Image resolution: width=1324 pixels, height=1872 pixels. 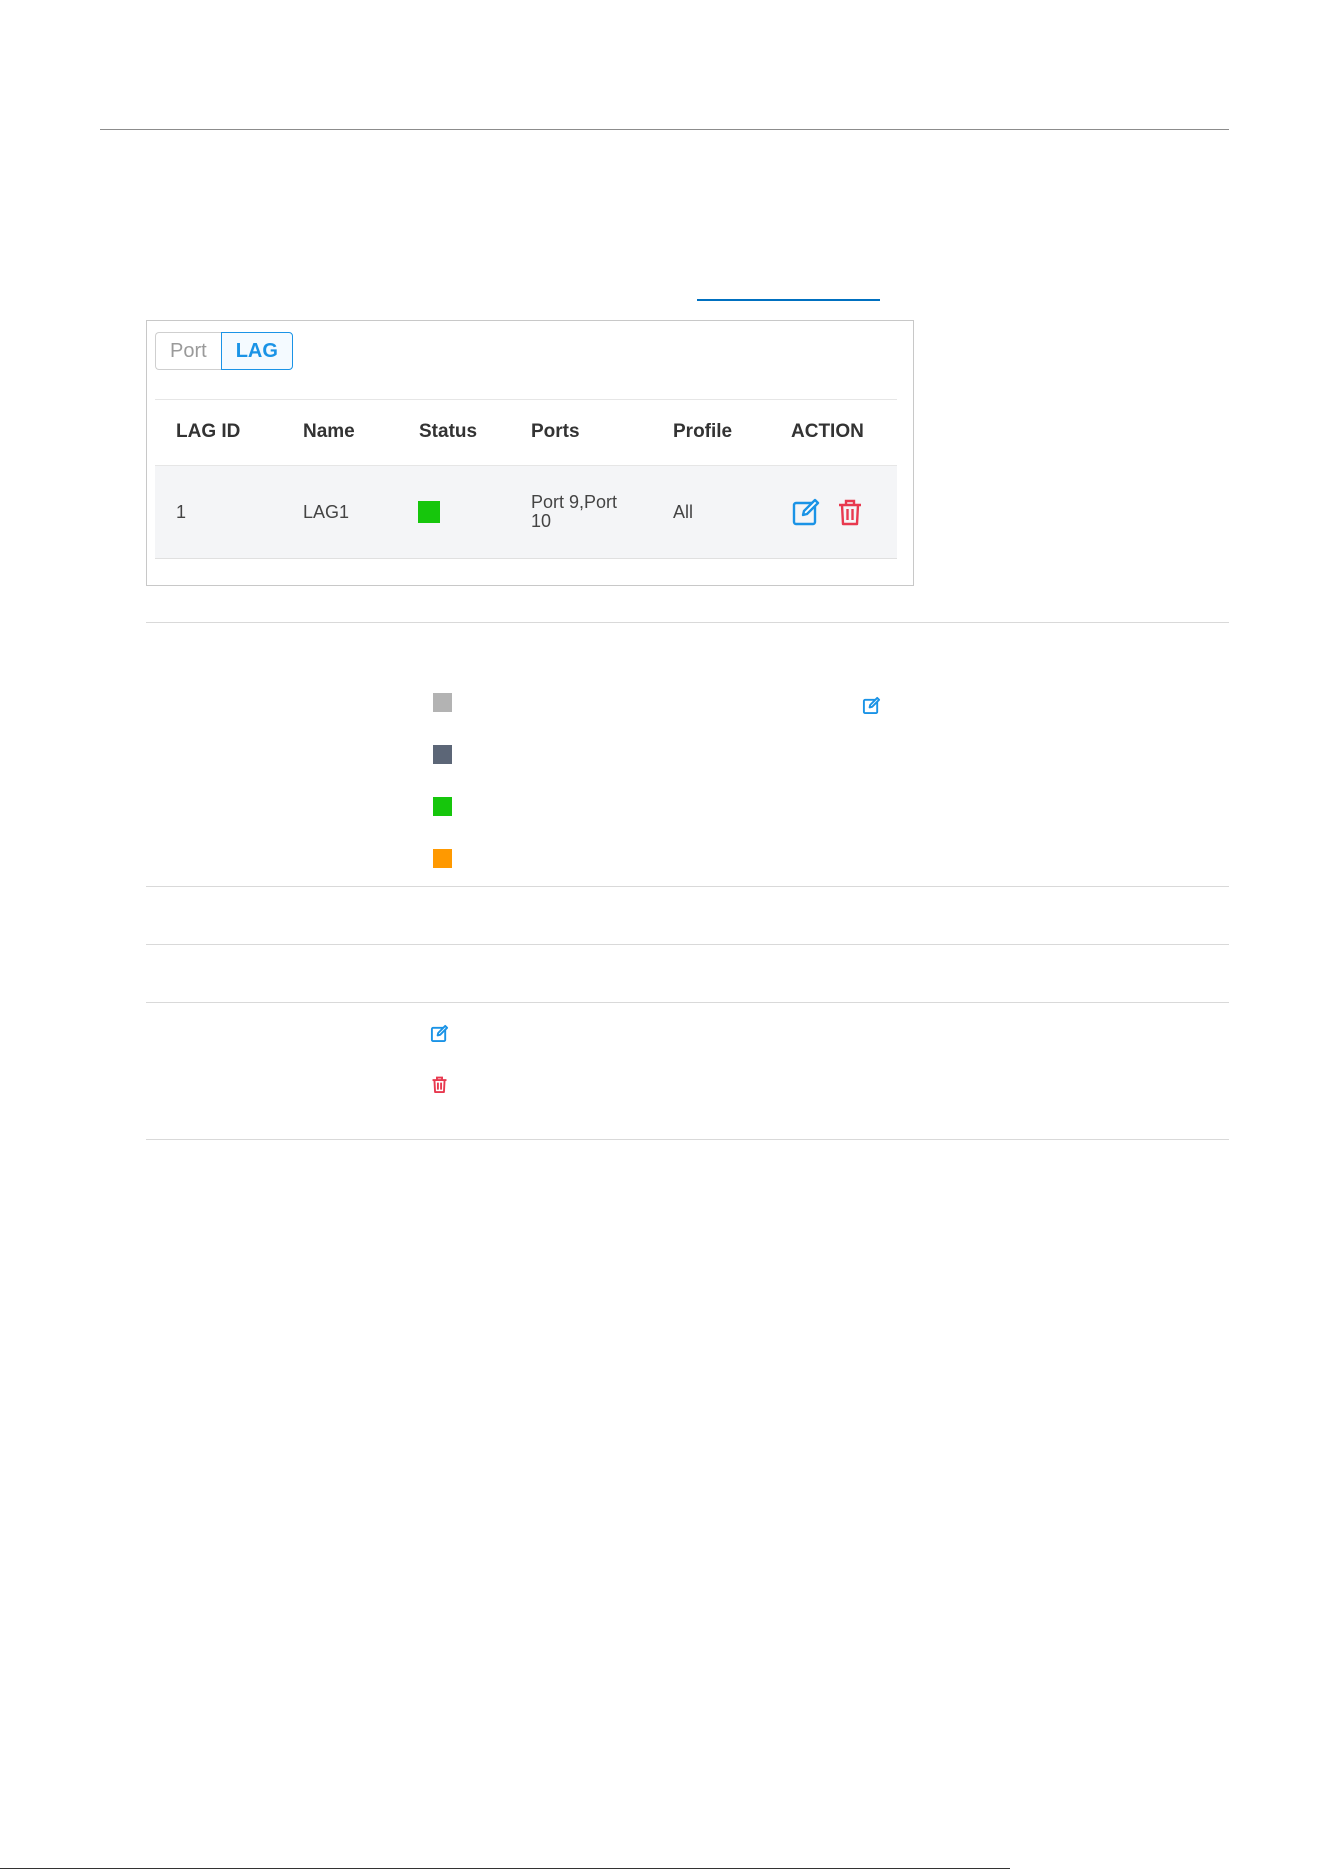 I want to click on header-action: ACTION, so click(x=827, y=431).